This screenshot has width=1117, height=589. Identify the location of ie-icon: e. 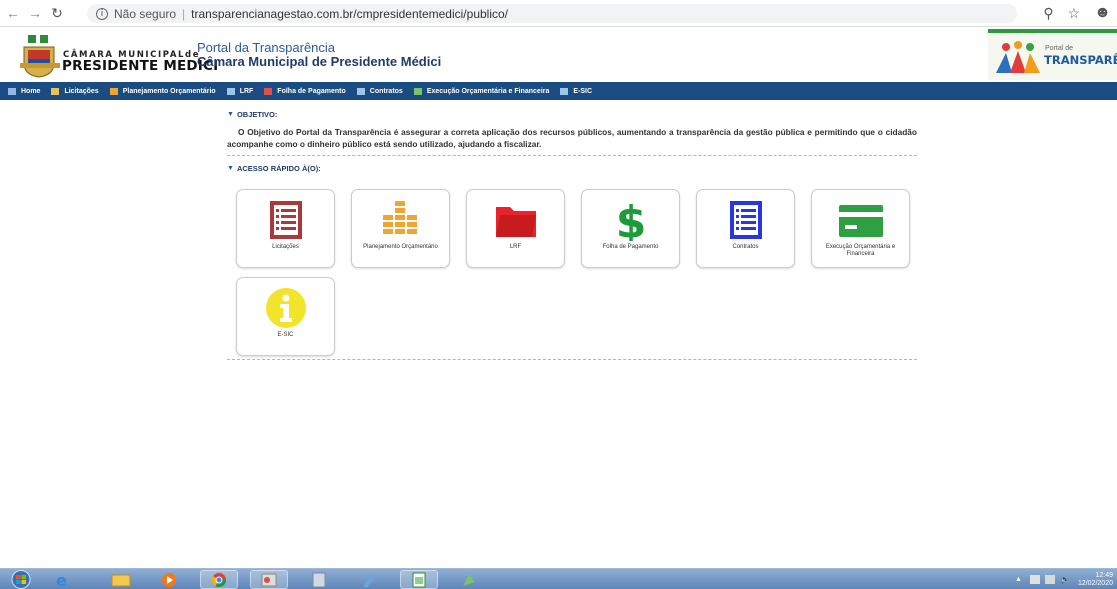
(63, 579).